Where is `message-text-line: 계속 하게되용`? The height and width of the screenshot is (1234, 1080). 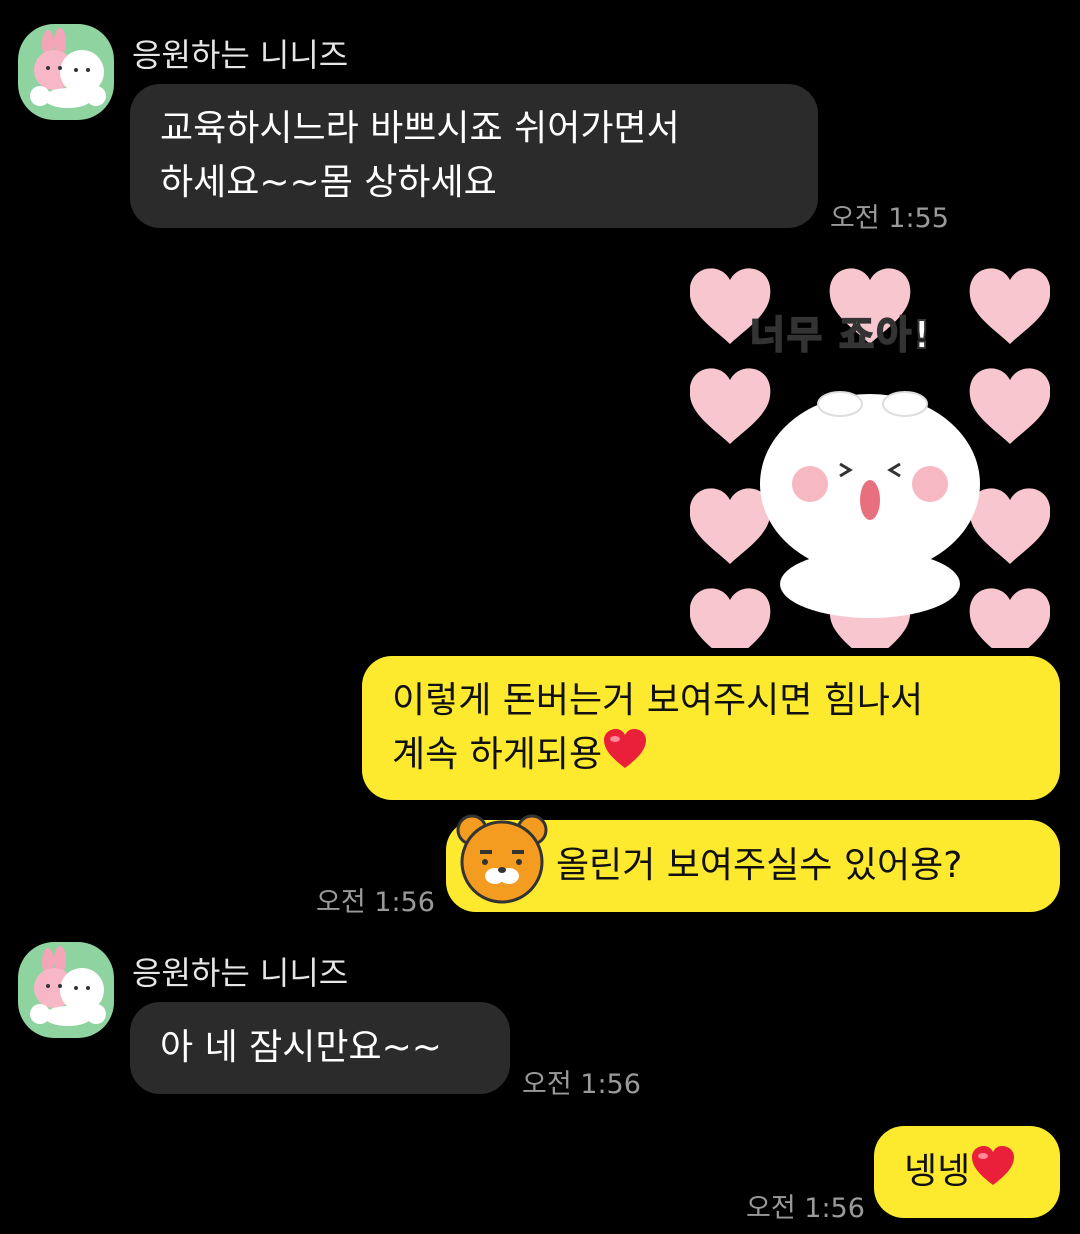
message-text-line: 계속 하게되용 is located at coordinates (711, 757).